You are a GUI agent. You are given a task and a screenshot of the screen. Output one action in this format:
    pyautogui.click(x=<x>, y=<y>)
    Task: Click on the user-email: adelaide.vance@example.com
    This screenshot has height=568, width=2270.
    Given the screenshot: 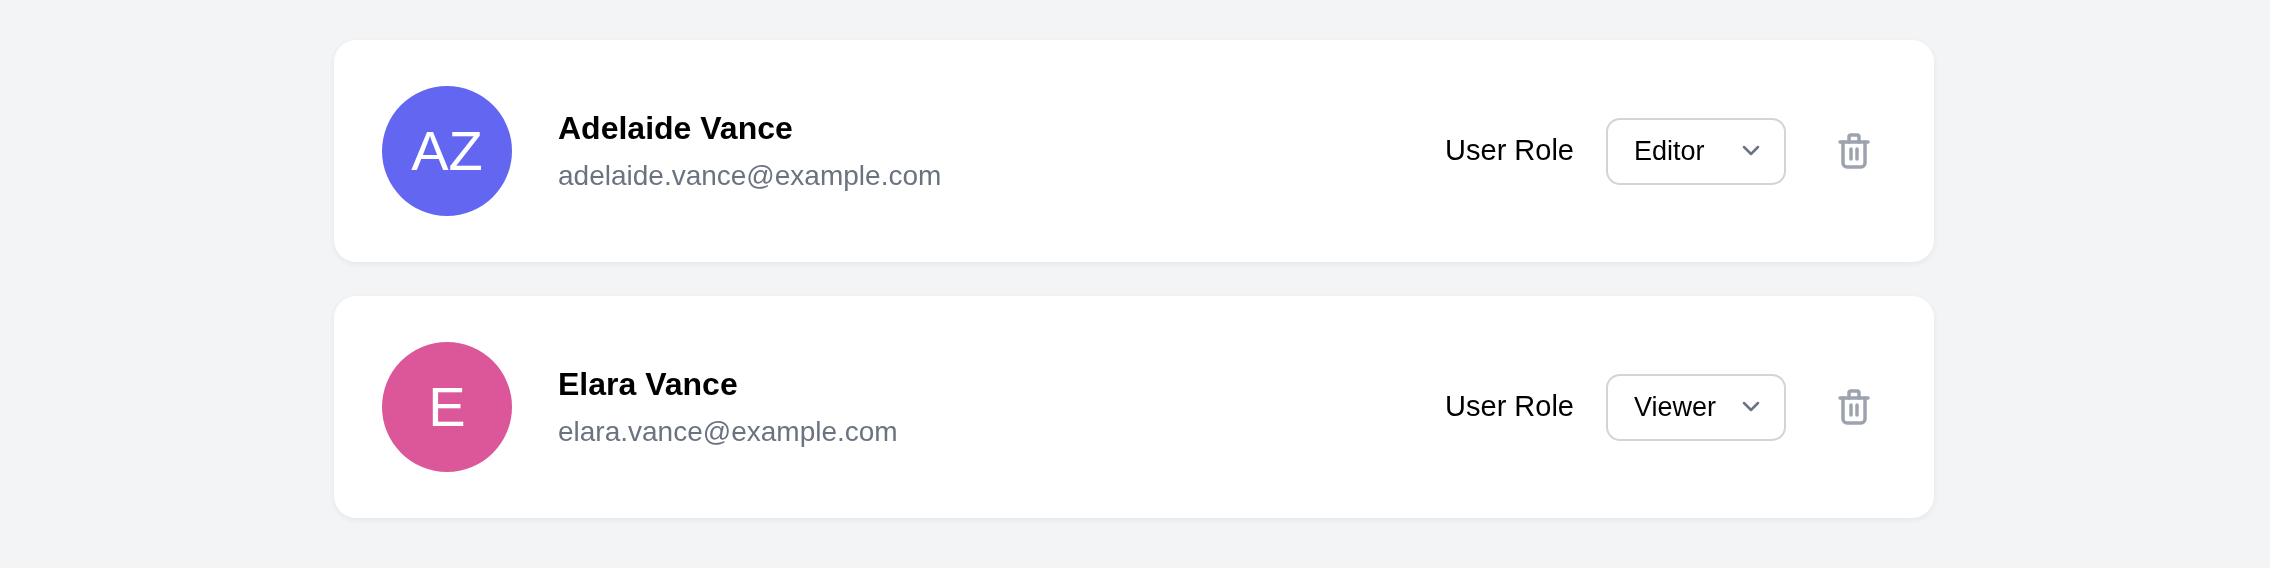 What is the action you would take?
    pyautogui.click(x=750, y=176)
    